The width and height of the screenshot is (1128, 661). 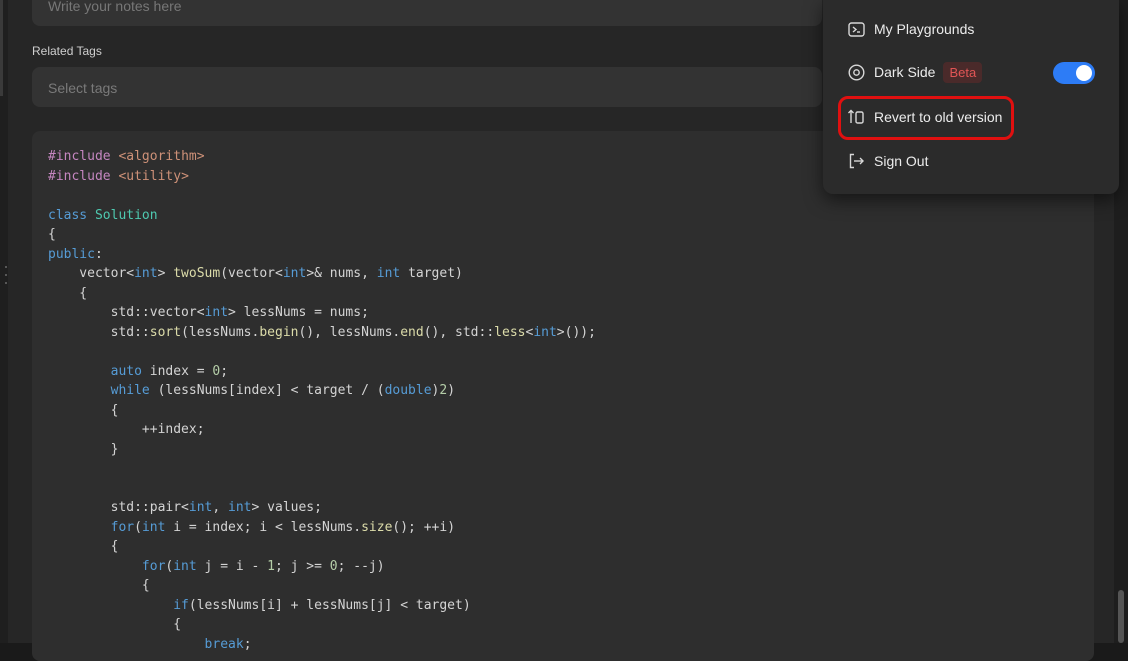 I want to click on menu-item-dark-side: Dark Side Beta, so click(x=915, y=72).